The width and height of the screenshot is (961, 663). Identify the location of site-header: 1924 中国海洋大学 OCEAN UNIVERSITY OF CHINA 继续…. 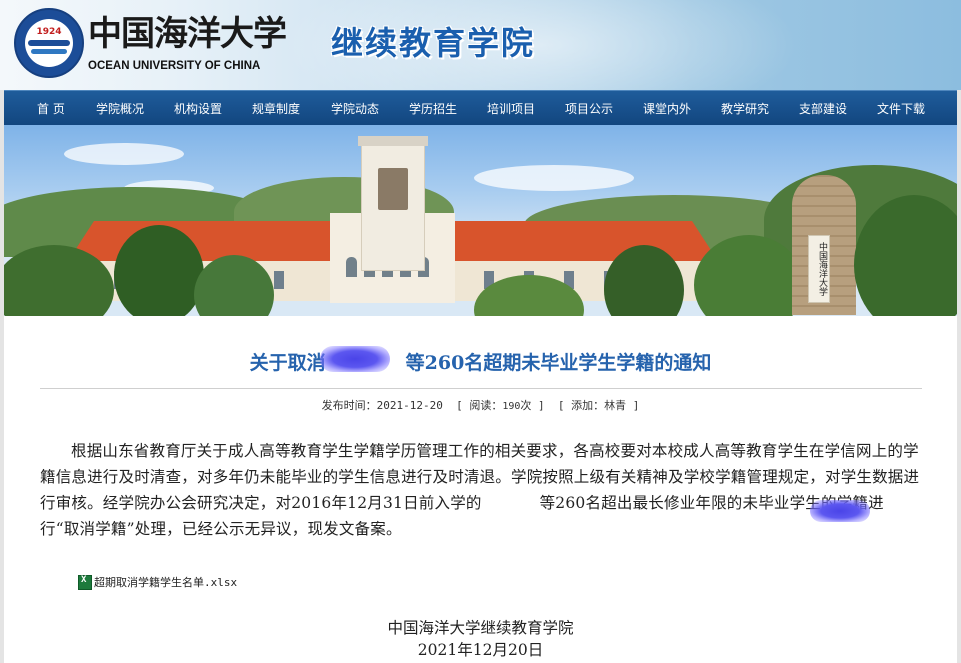
(480, 45).